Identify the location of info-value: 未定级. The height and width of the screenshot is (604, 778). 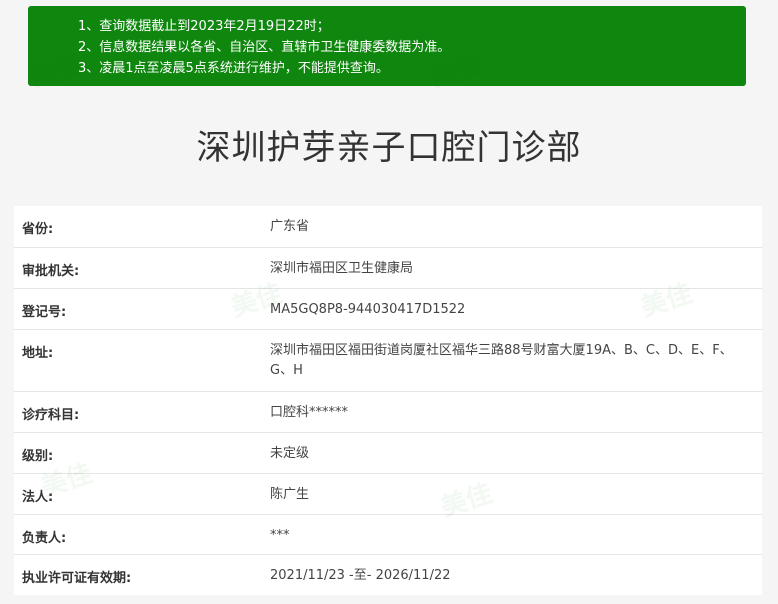
(512, 452).